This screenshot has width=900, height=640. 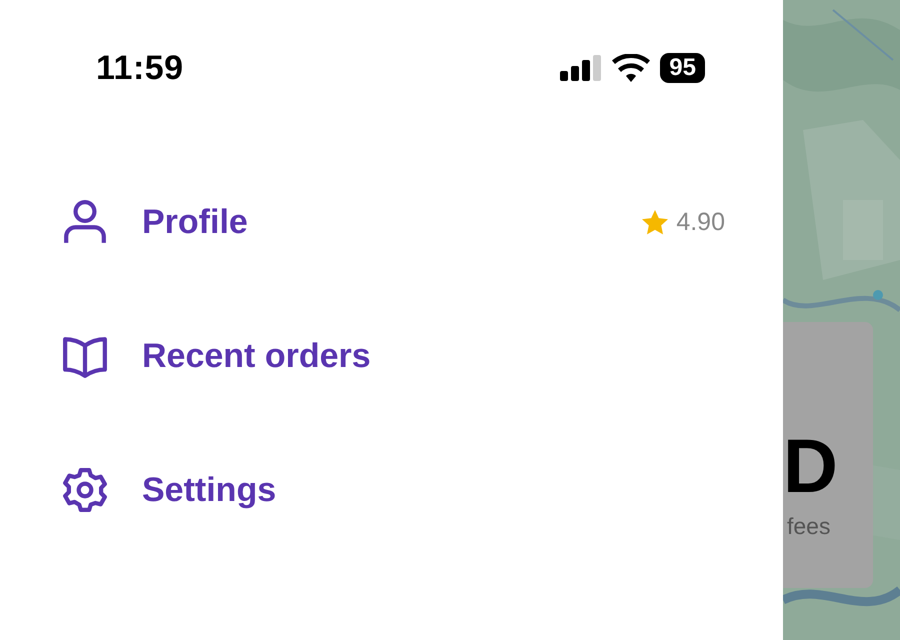 What do you see at coordinates (700, 222) in the screenshot?
I see `rating-value: 4.90` at bounding box center [700, 222].